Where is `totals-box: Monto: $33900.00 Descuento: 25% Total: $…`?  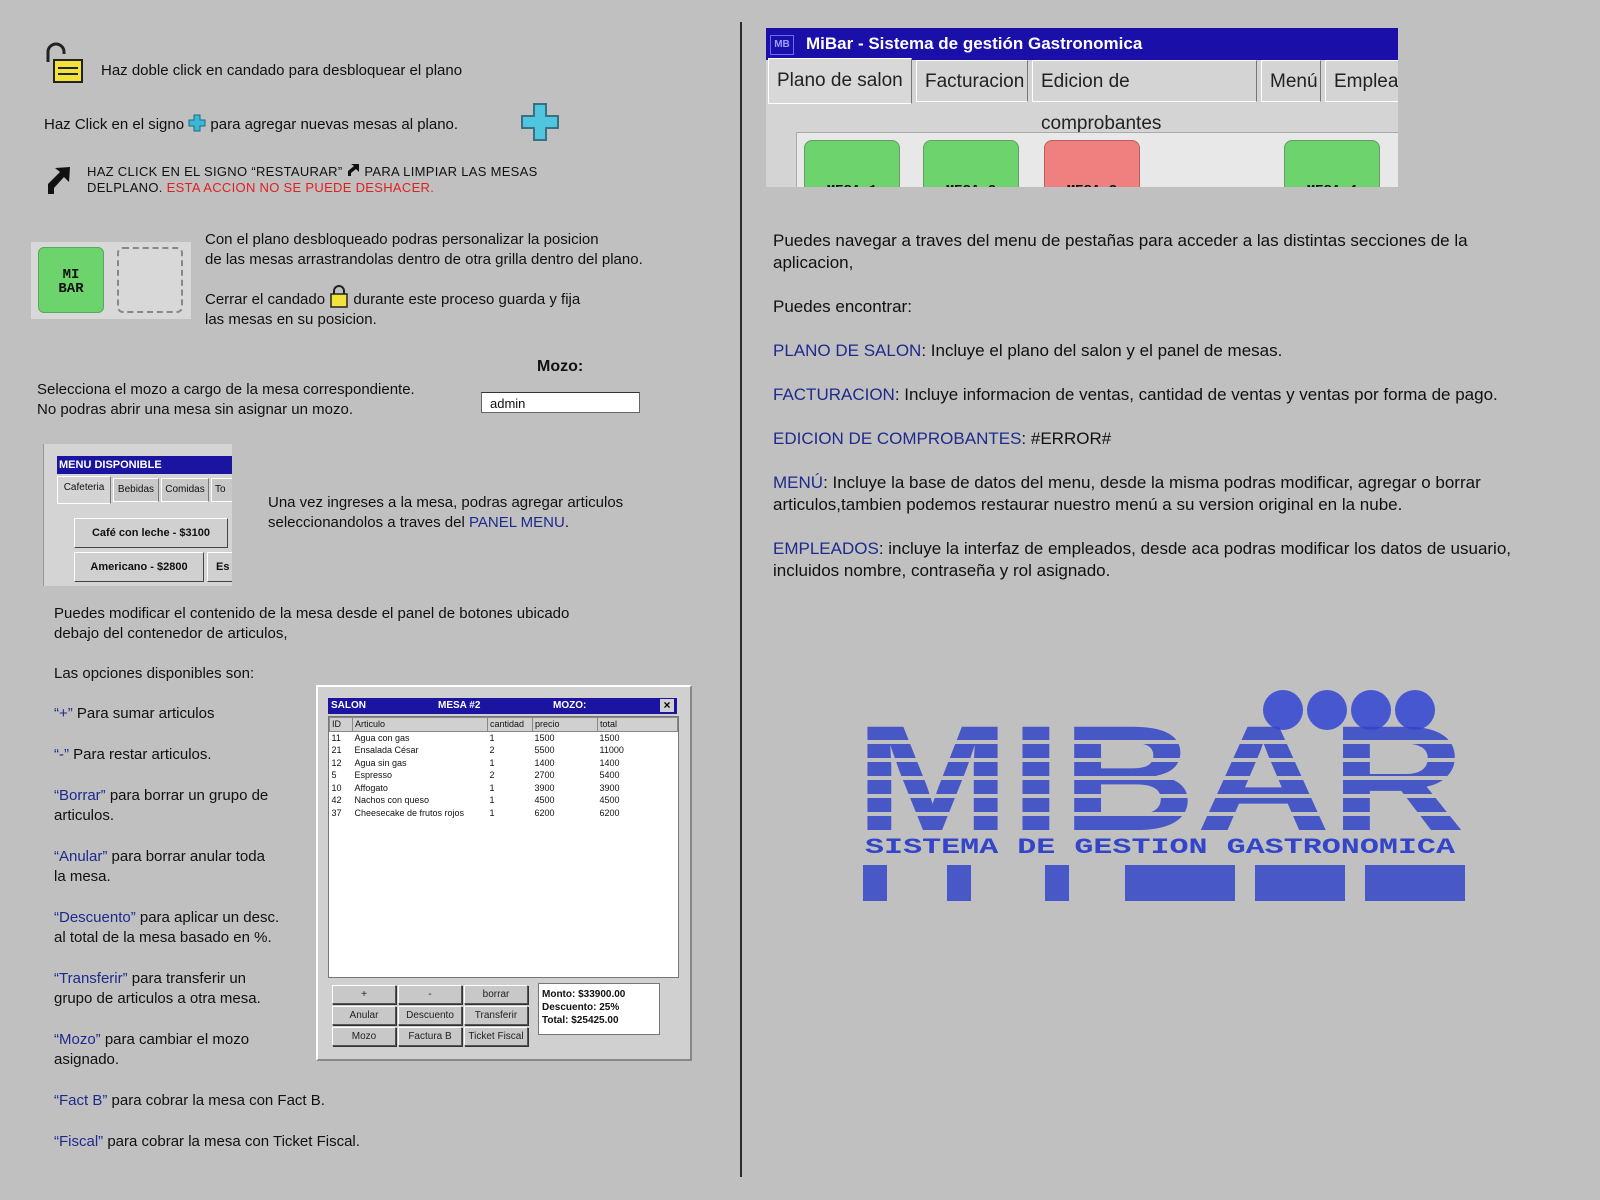 totals-box: Monto: $33900.00 Descuento: 25% Total: $… is located at coordinates (599, 1009).